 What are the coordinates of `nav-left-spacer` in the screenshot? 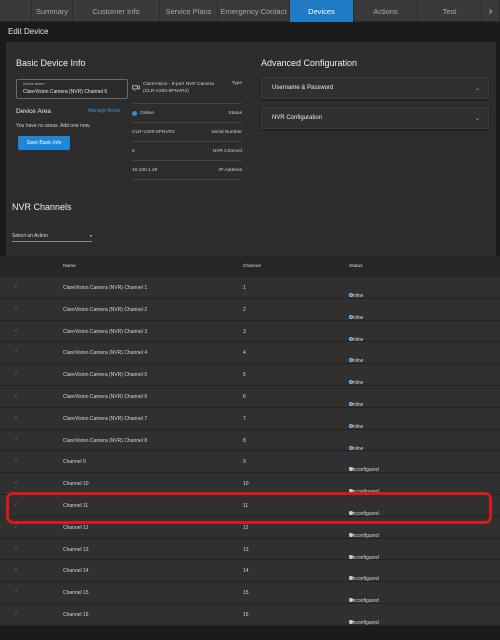 It's located at (16, 11).